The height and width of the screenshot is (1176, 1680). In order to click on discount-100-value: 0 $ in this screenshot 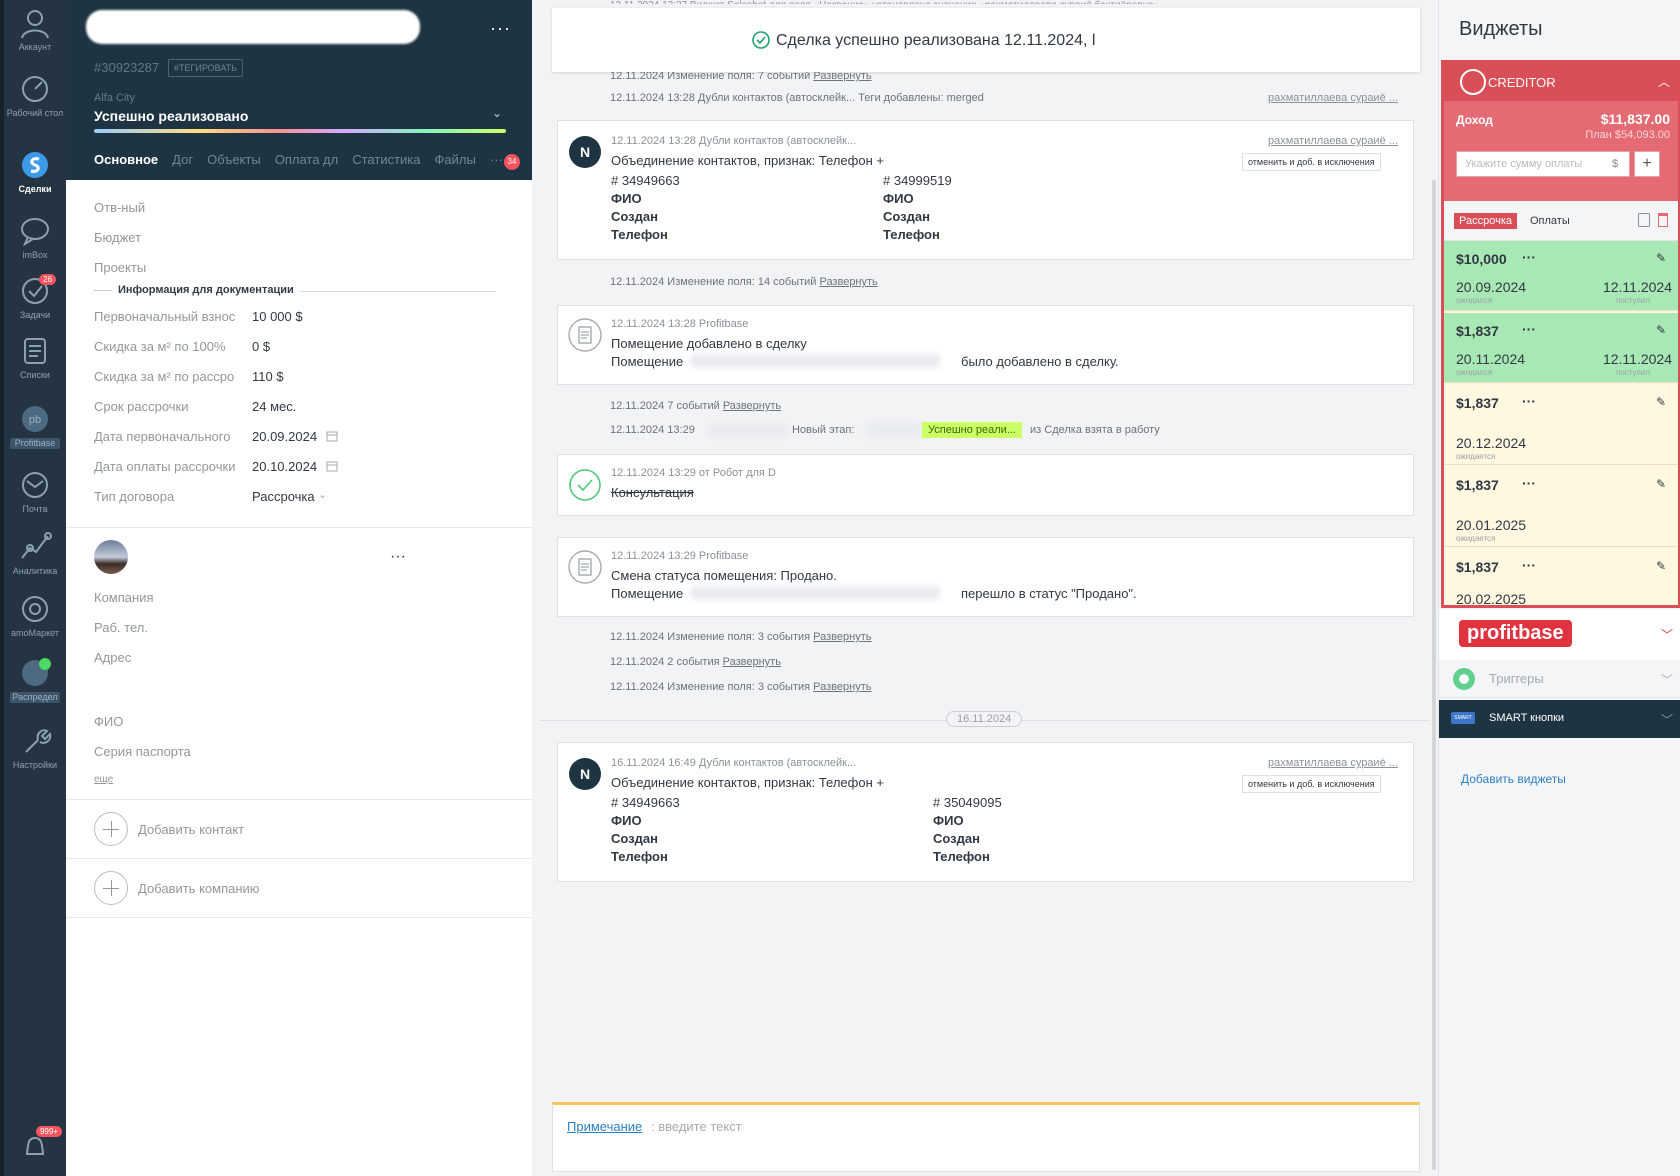, I will do `click(261, 346)`.